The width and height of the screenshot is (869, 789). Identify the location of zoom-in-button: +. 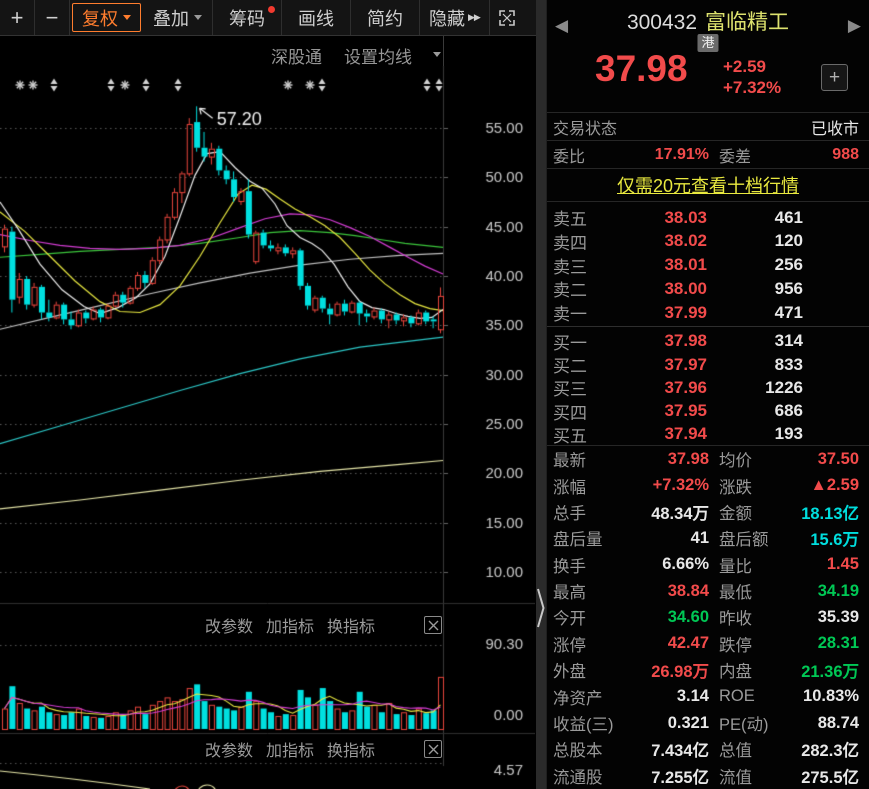
(17, 17).